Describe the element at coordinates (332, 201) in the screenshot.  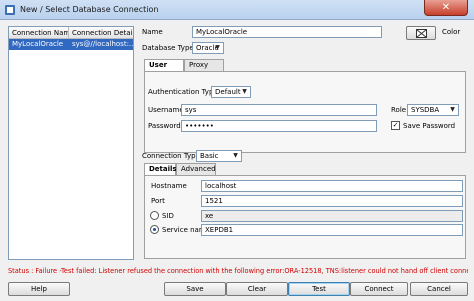
I see `port-input: 1521` at that location.